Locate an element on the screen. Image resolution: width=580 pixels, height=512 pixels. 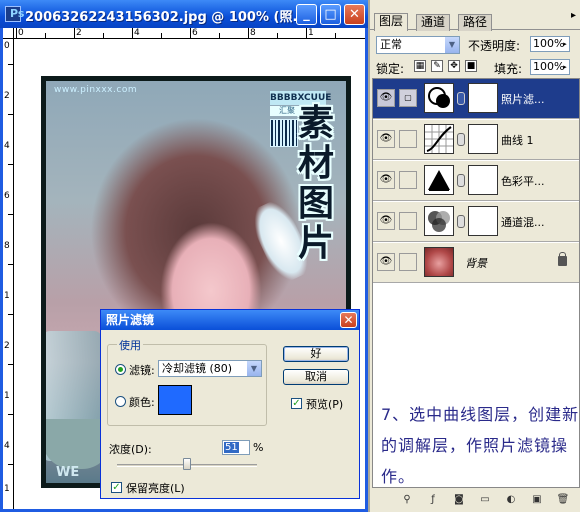
channel-mixer-adjustment-icon is located at coordinates (439, 221).